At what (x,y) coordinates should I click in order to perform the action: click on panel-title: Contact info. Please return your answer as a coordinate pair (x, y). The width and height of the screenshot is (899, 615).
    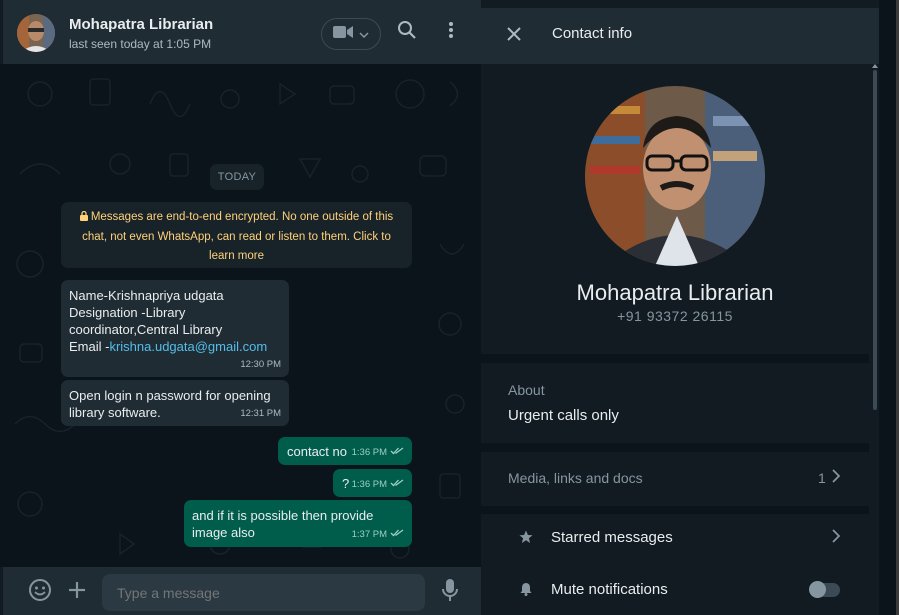
    Looking at the image, I should click on (592, 33).